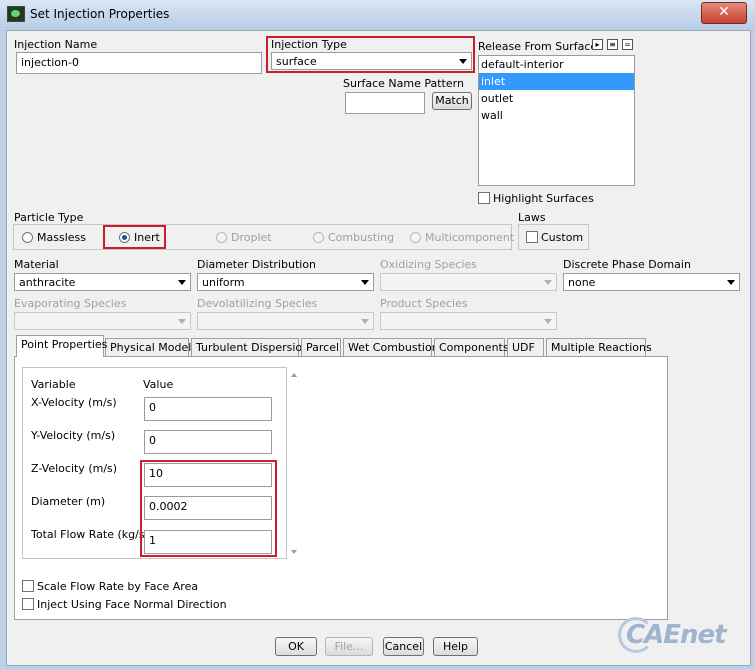  What do you see at coordinates (90, 534) in the screenshot?
I see `total-flow-rate-label: Total Flow Rate (kg/s)` at bounding box center [90, 534].